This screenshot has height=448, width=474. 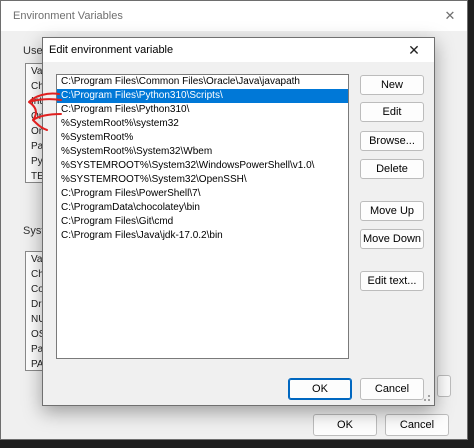 What do you see at coordinates (450, 16) in the screenshot?
I see `back-close-icon: ✕` at bounding box center [450, 16].